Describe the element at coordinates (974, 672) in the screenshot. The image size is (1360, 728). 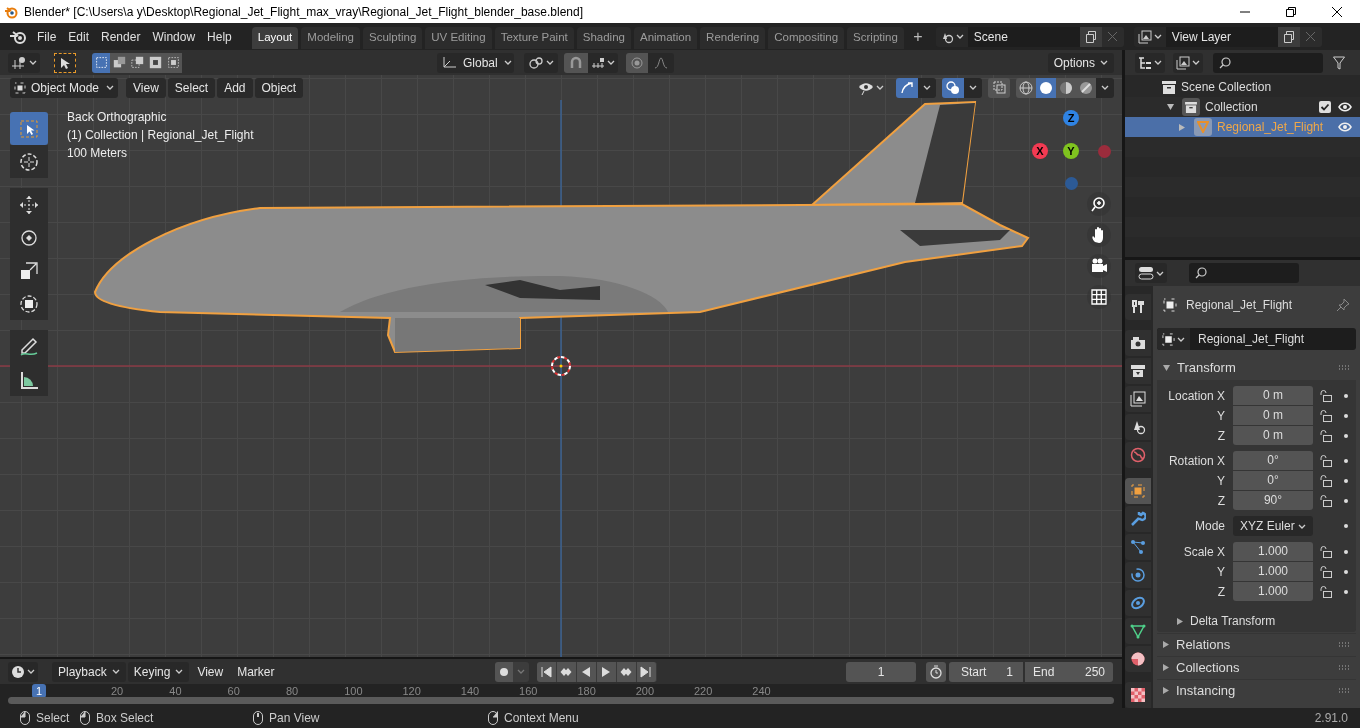
I see `start-frame-label: Start` at that location.